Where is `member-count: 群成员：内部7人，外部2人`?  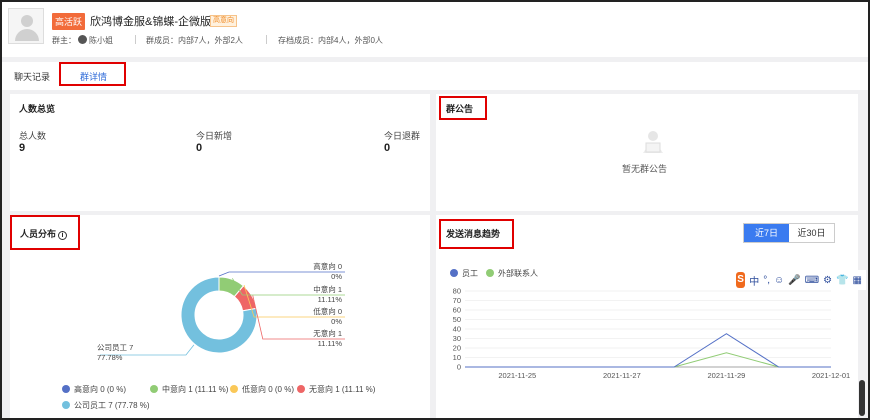 member-count: 群成员：内部7人，外部2人 is located at coordinates (194, 40).